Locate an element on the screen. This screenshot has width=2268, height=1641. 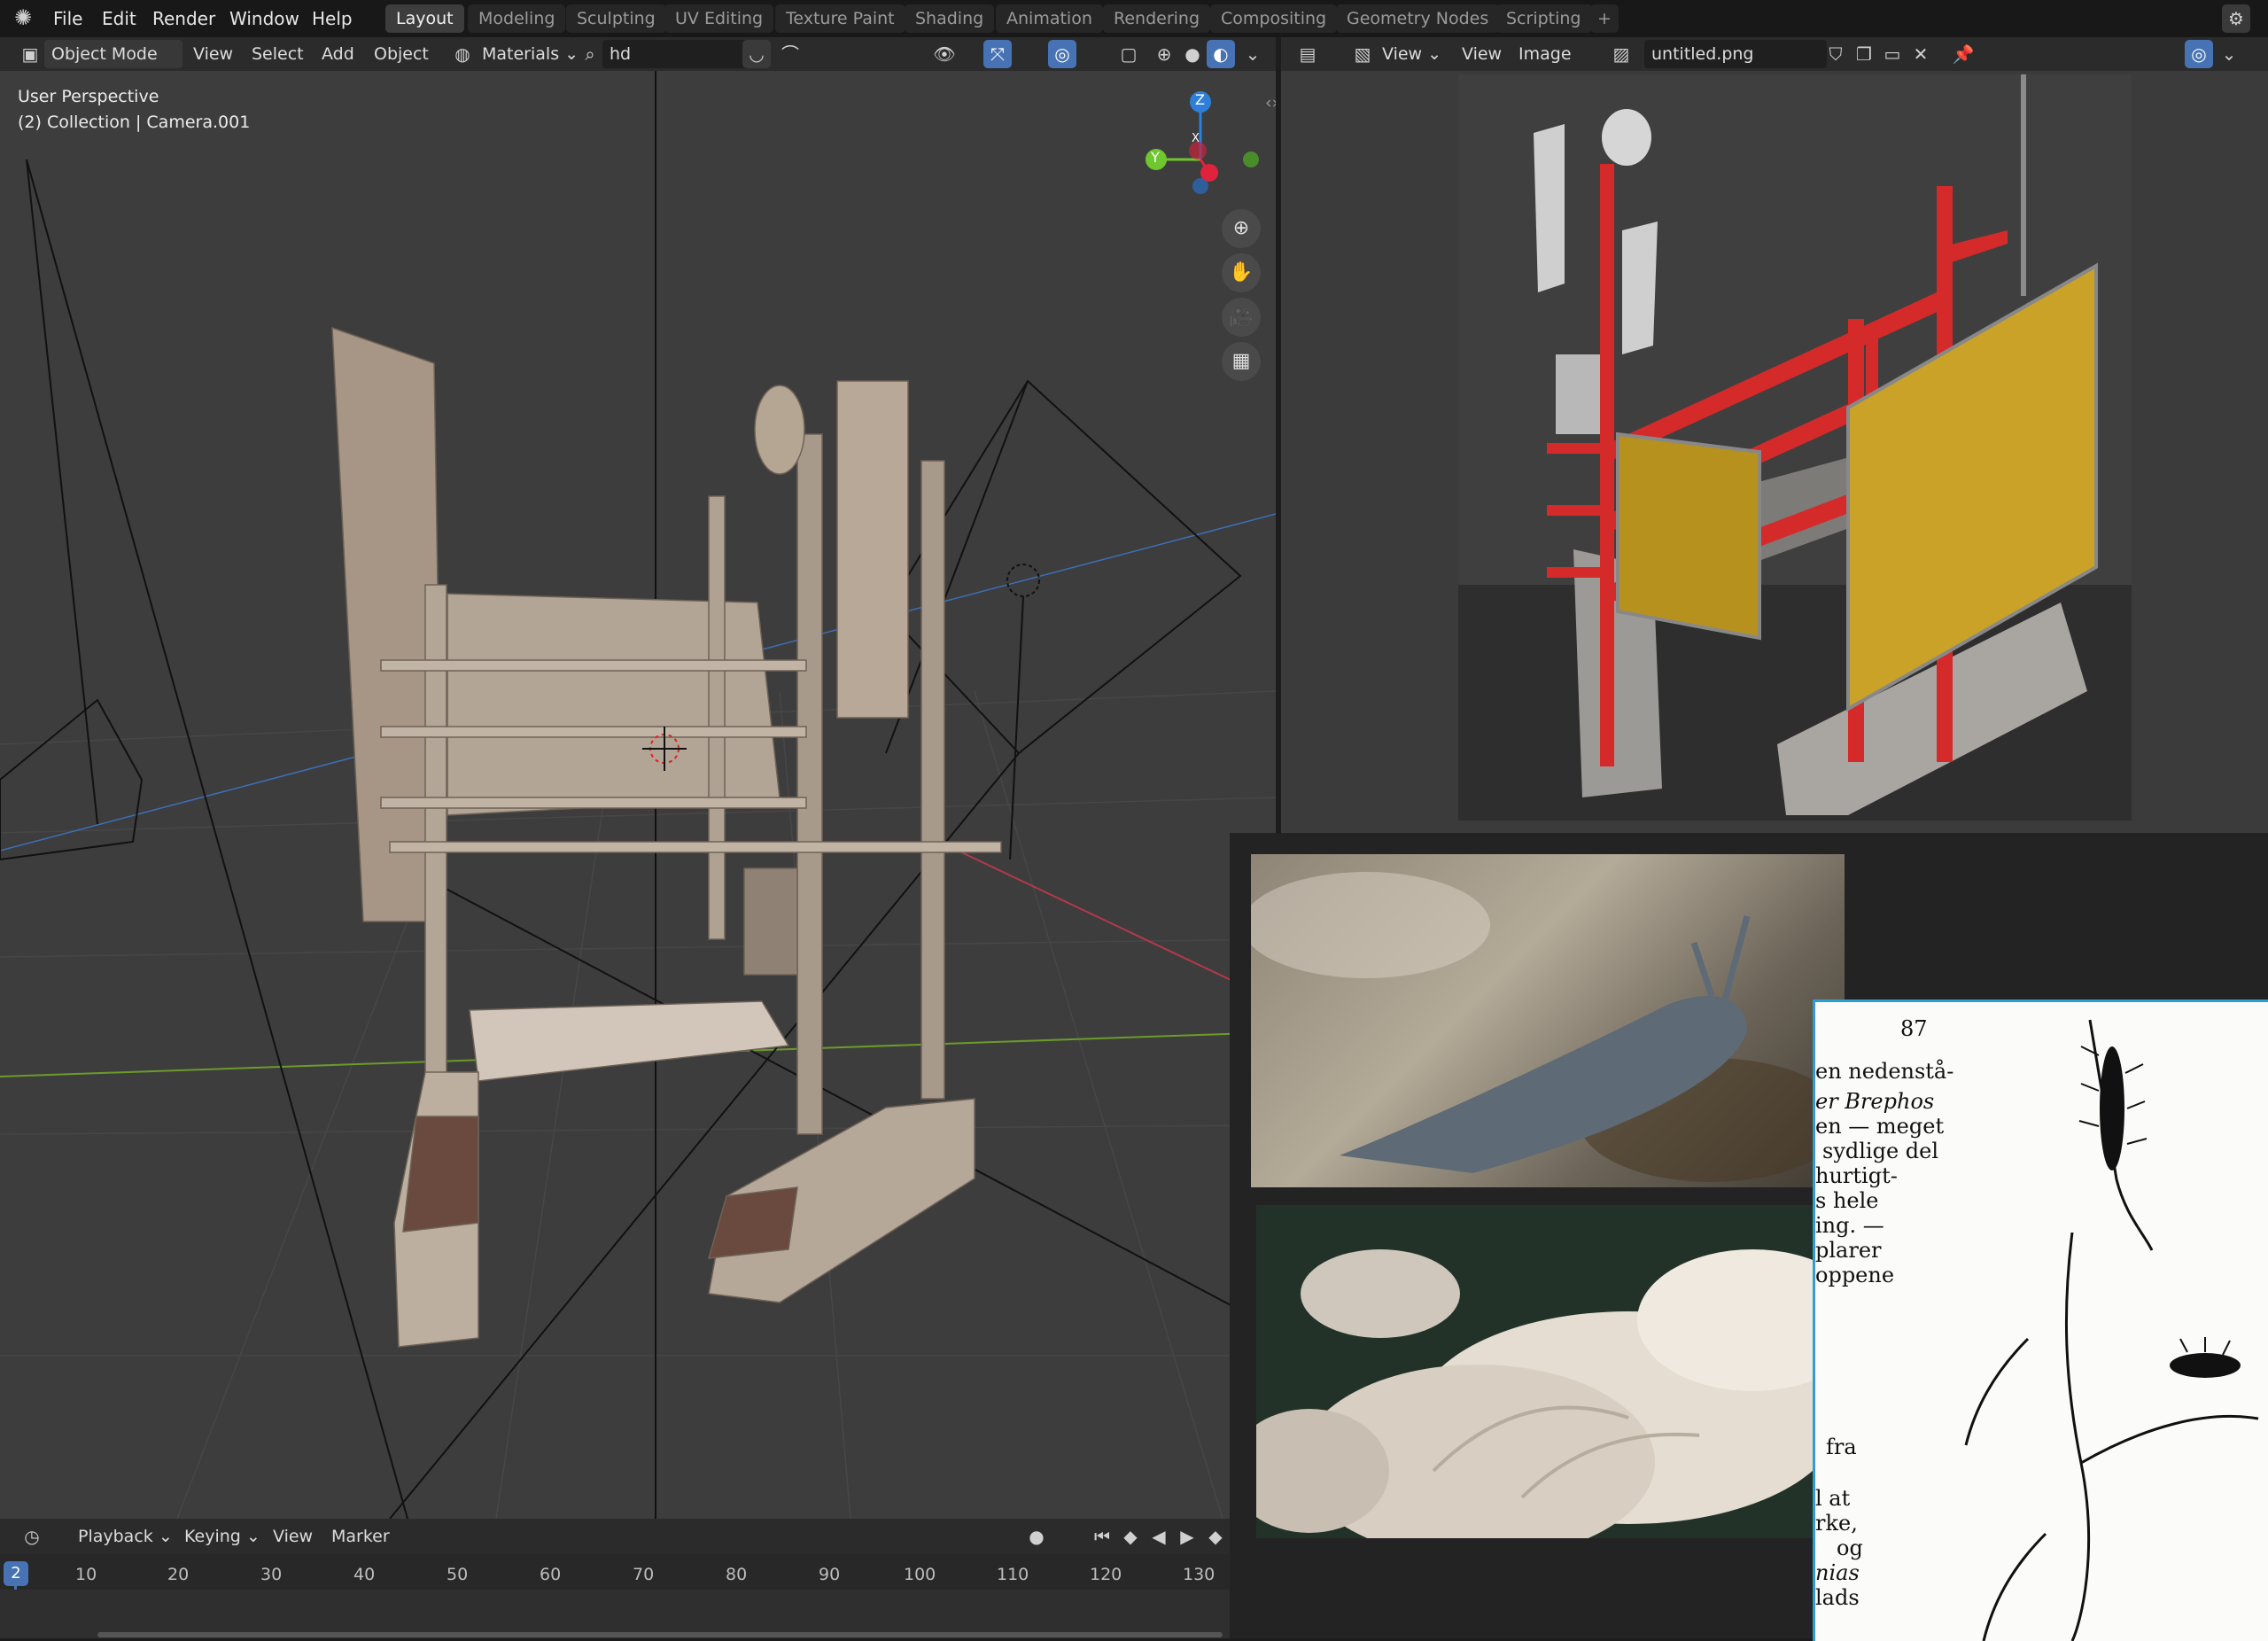
record-icon: ● is located at coordinates (1036, 1536).